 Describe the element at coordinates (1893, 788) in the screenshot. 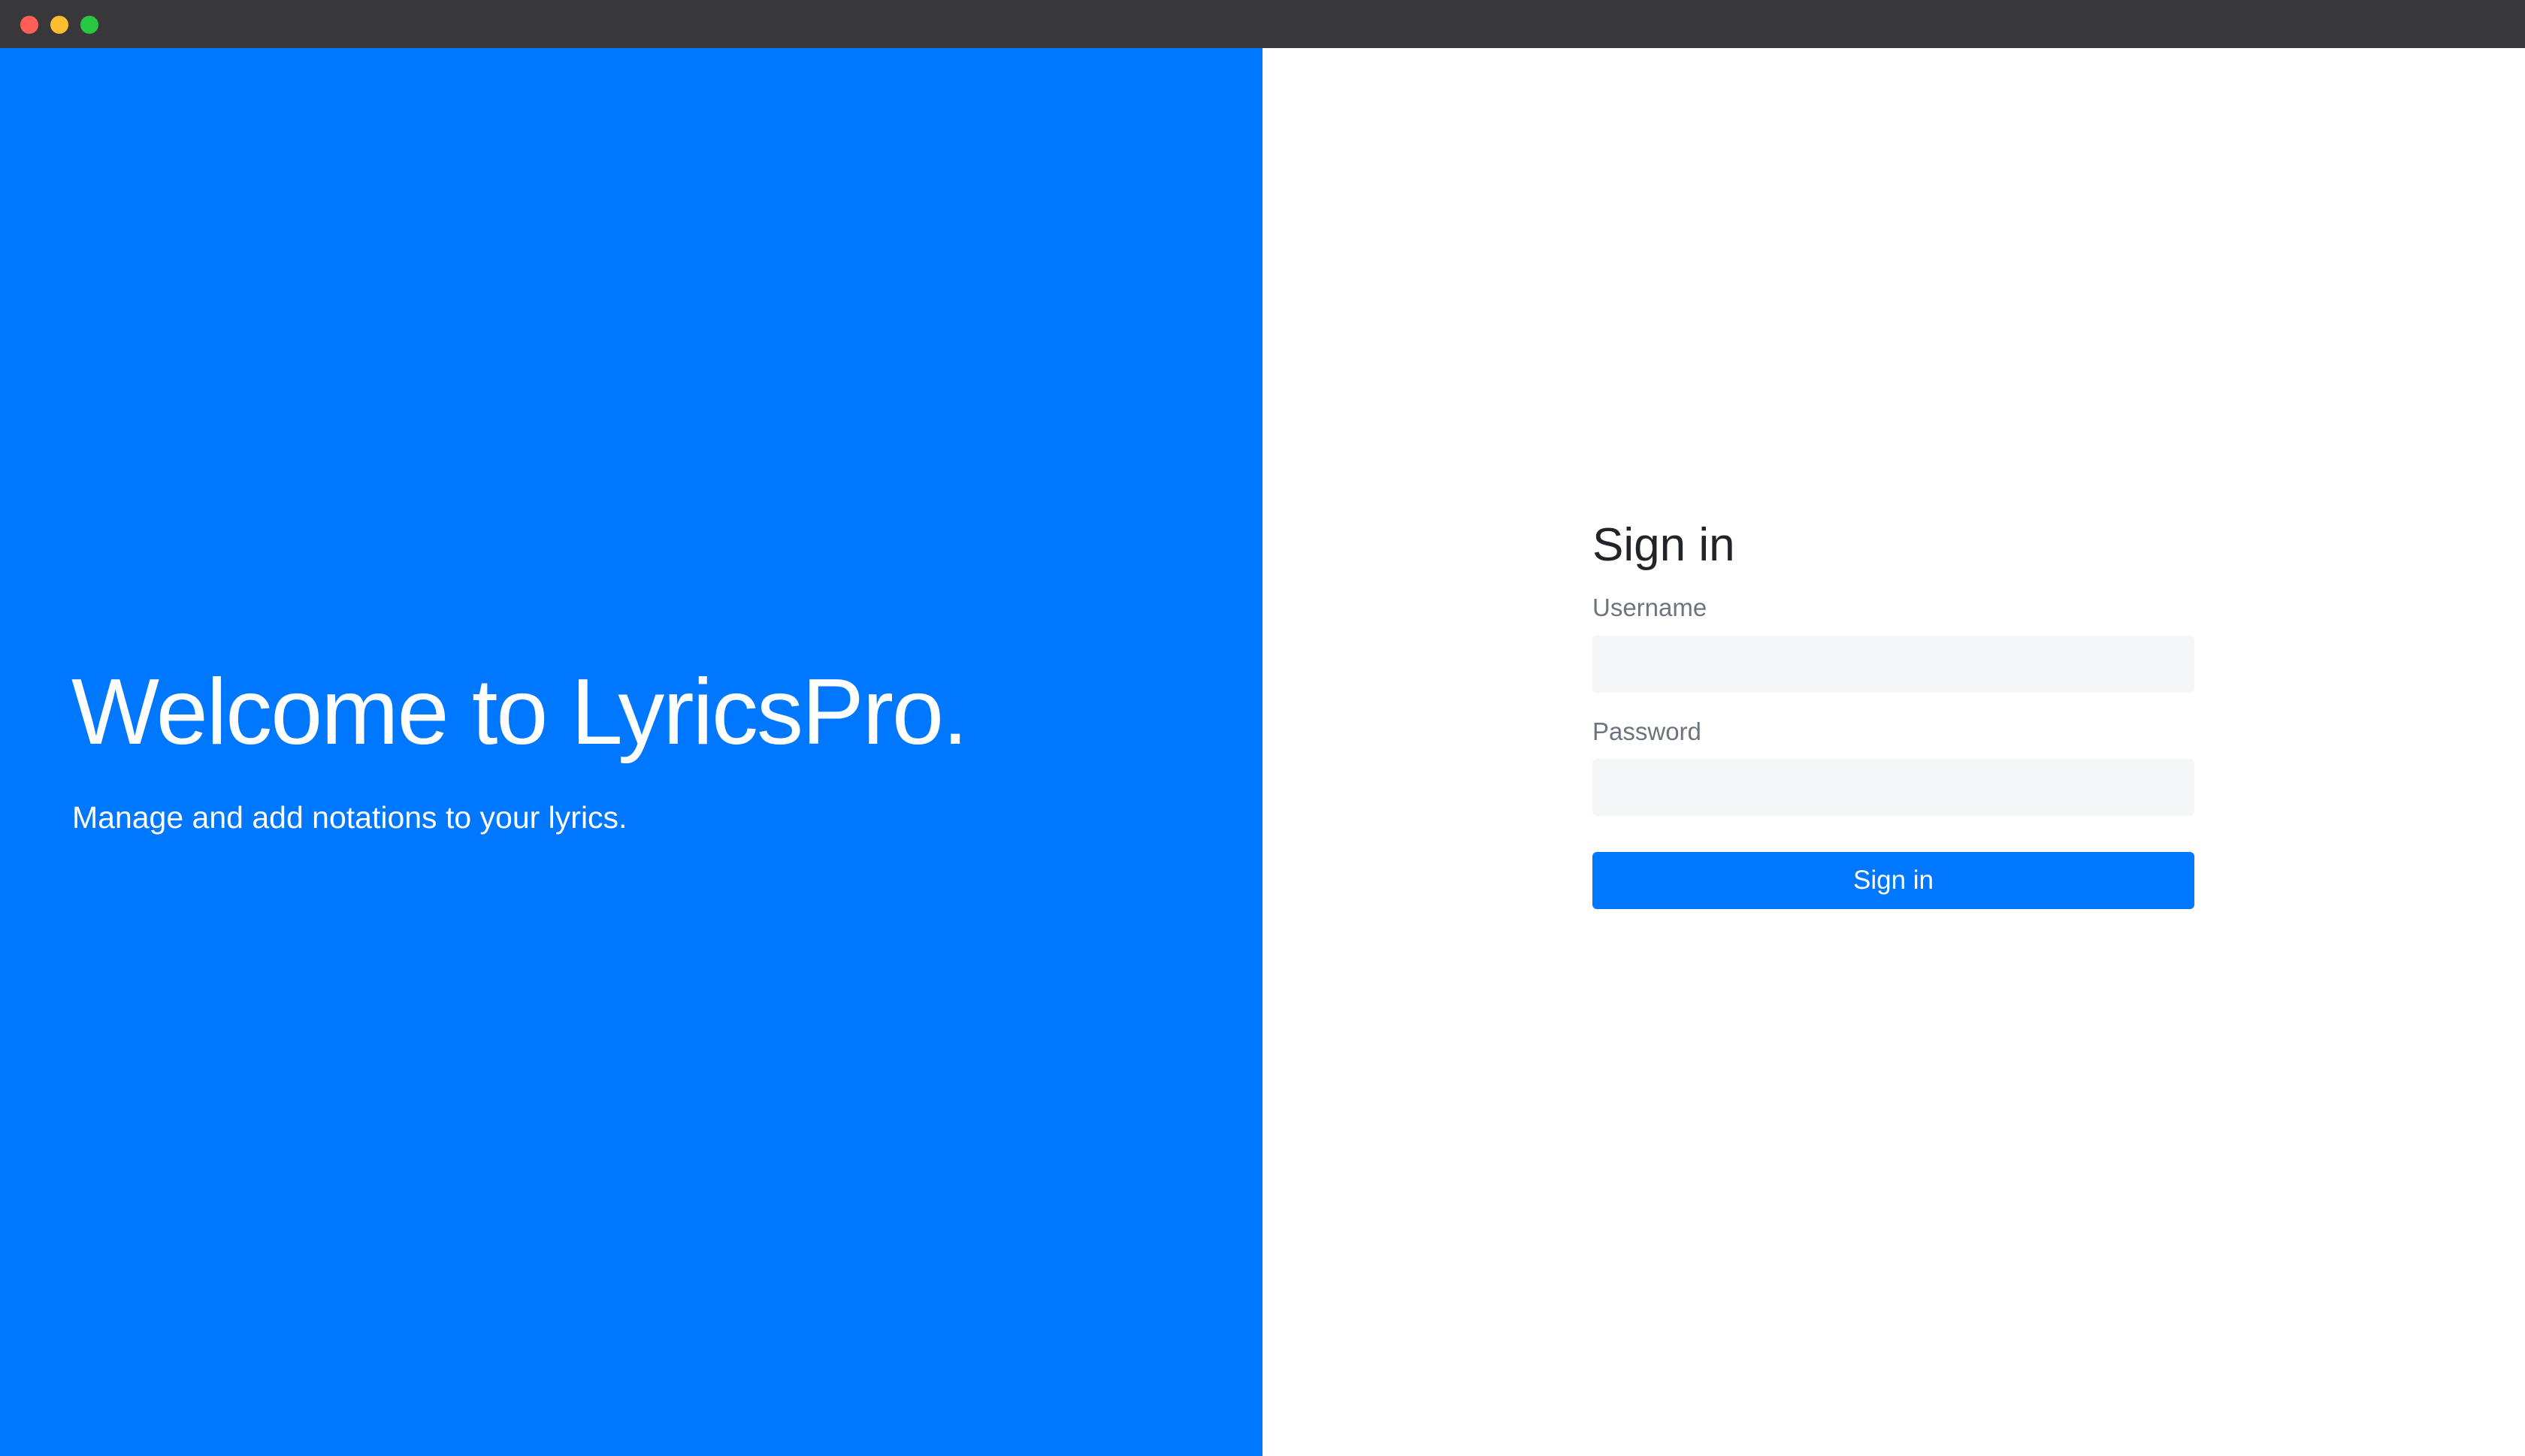

I see `password-input` at that location.